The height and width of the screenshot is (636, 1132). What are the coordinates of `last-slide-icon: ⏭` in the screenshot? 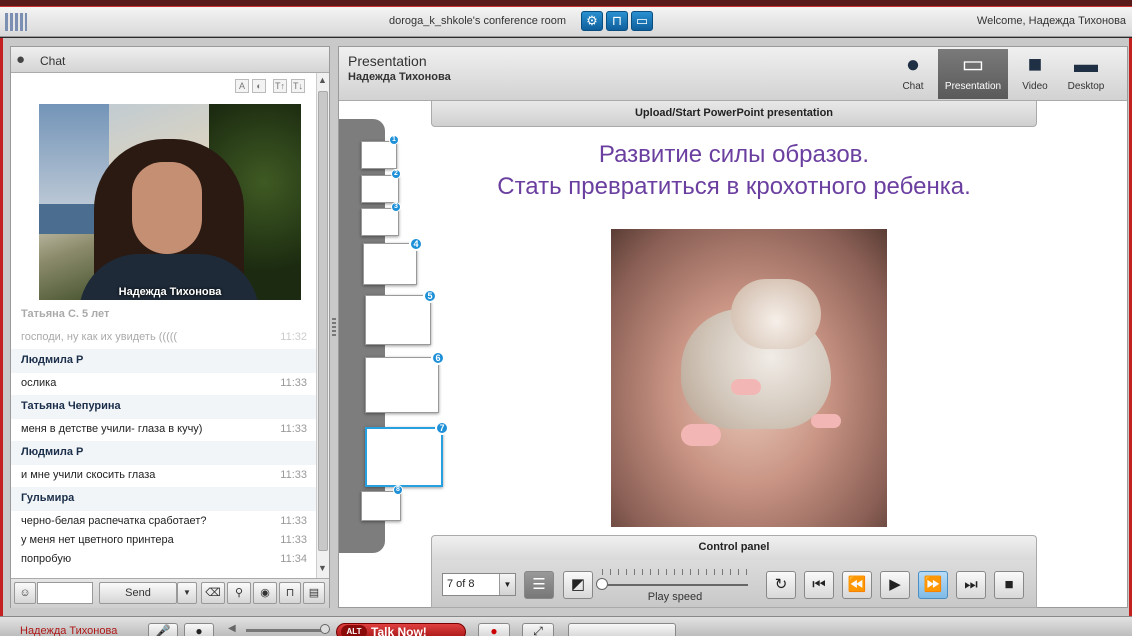 It's located at (971, 585).